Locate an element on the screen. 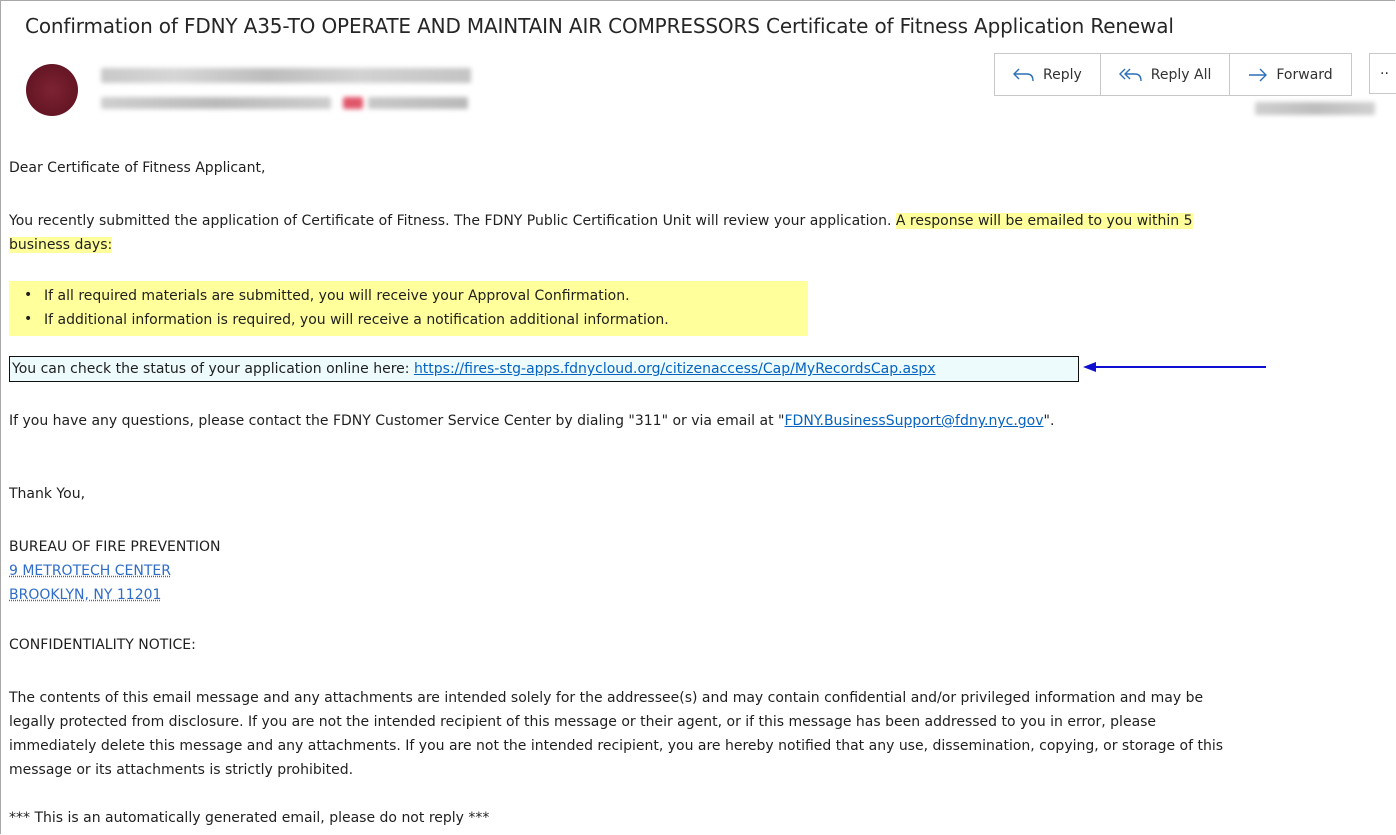 This screenshot has height=835, width=1396. message-actions: Reply Reply All Forward is located at coordinates (1173, 74).